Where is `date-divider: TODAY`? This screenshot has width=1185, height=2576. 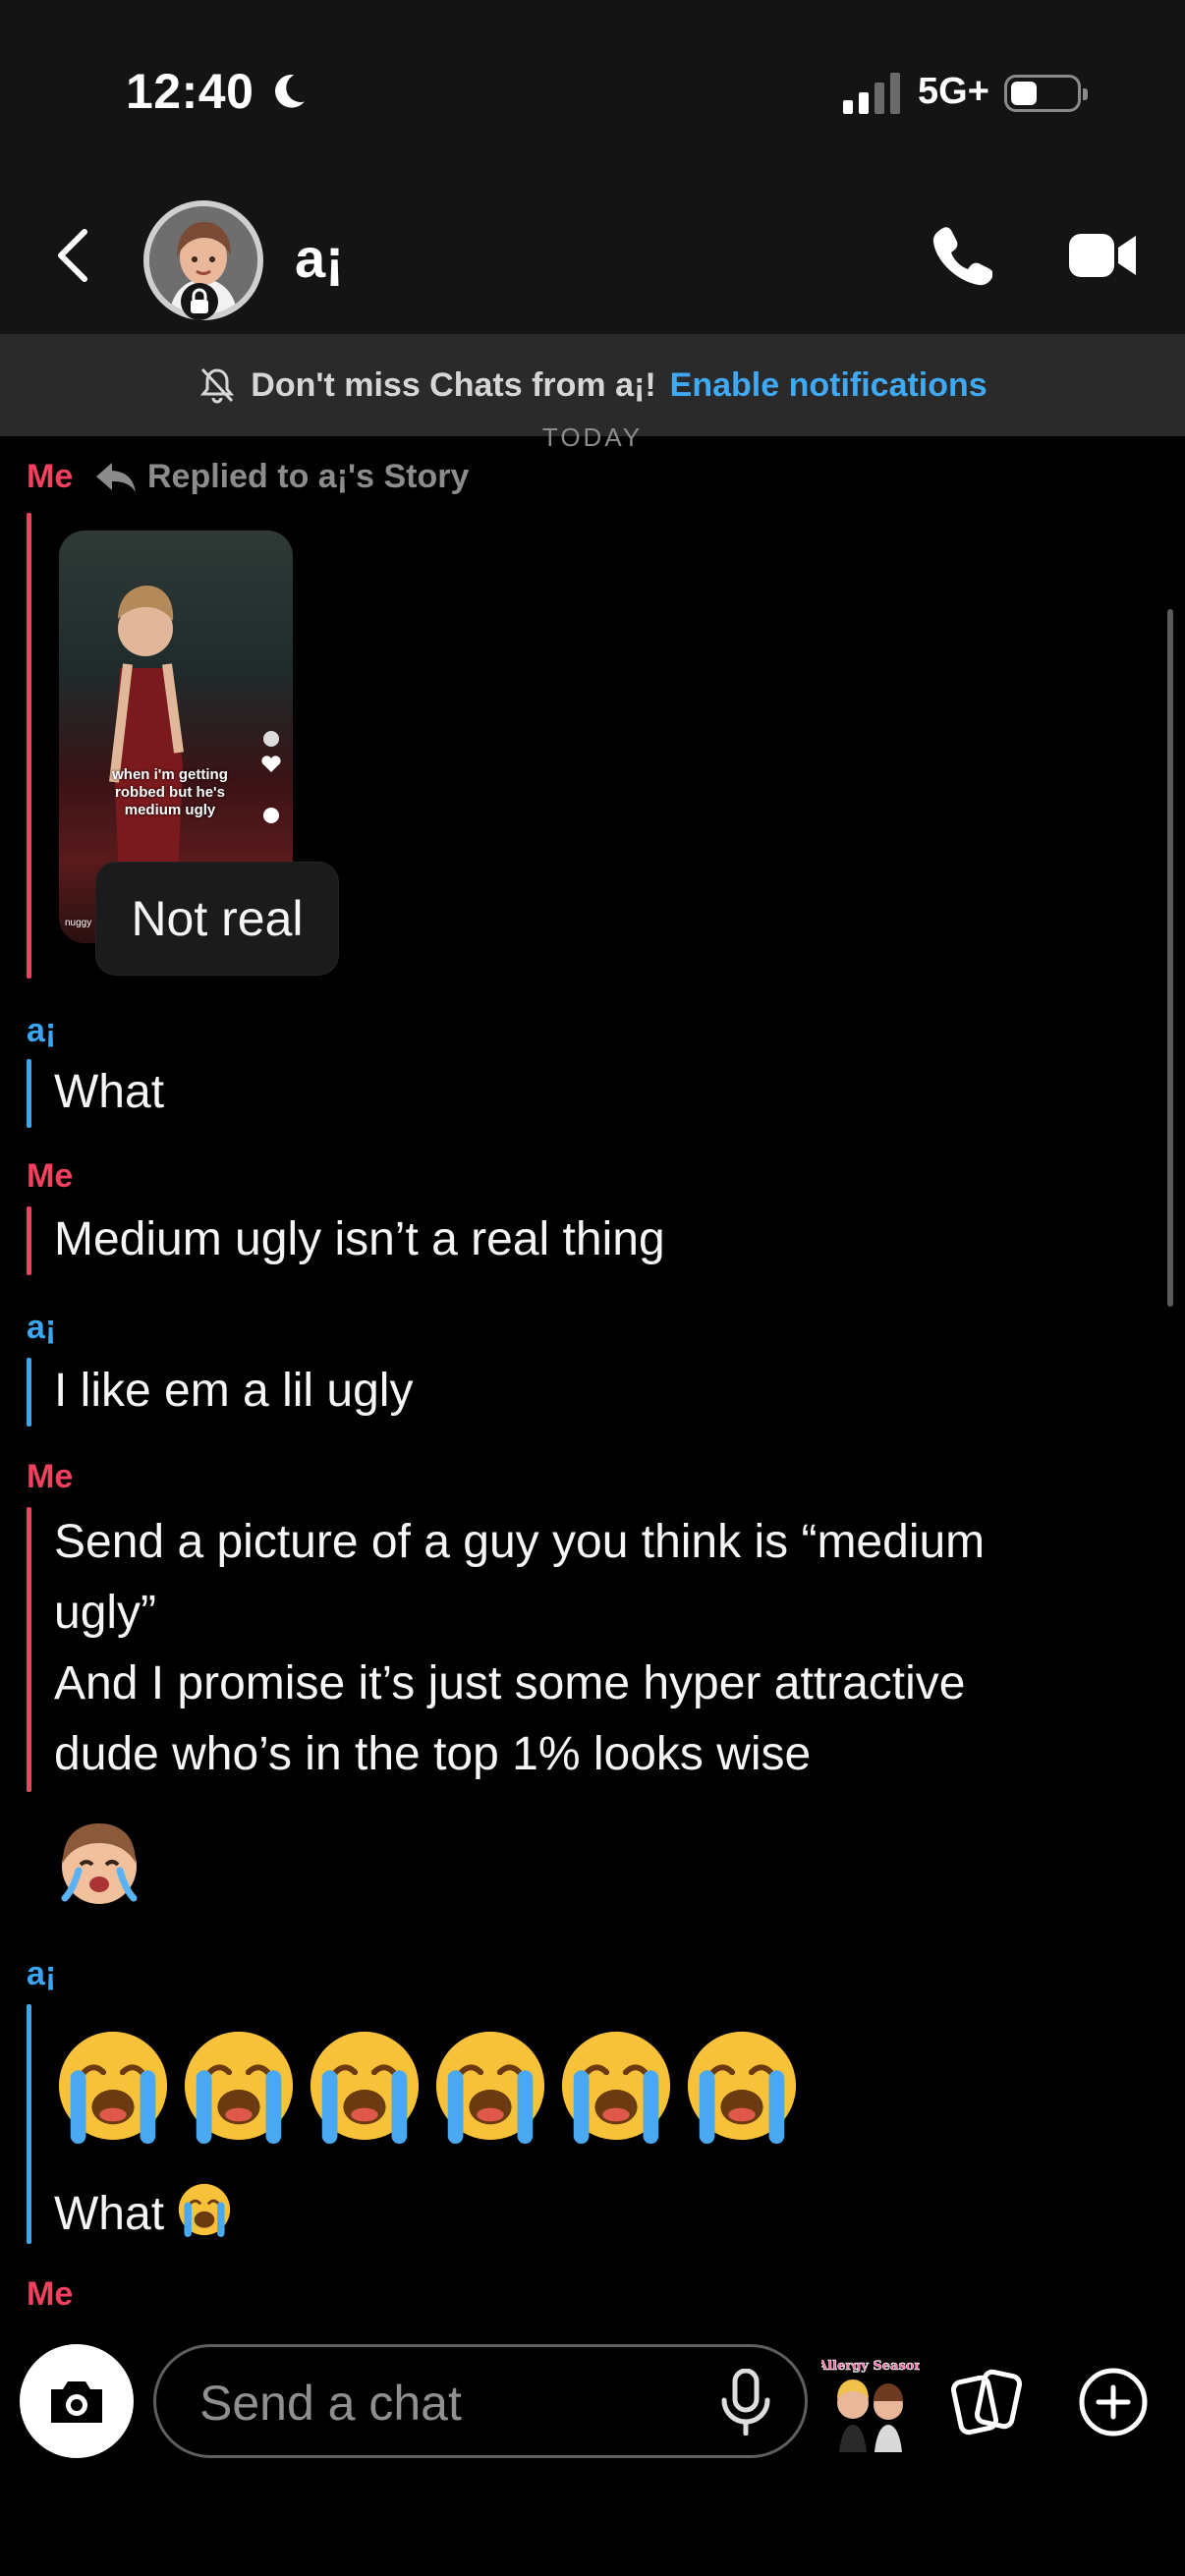
date-divider: TODAY is located at coordinates (592, 436).